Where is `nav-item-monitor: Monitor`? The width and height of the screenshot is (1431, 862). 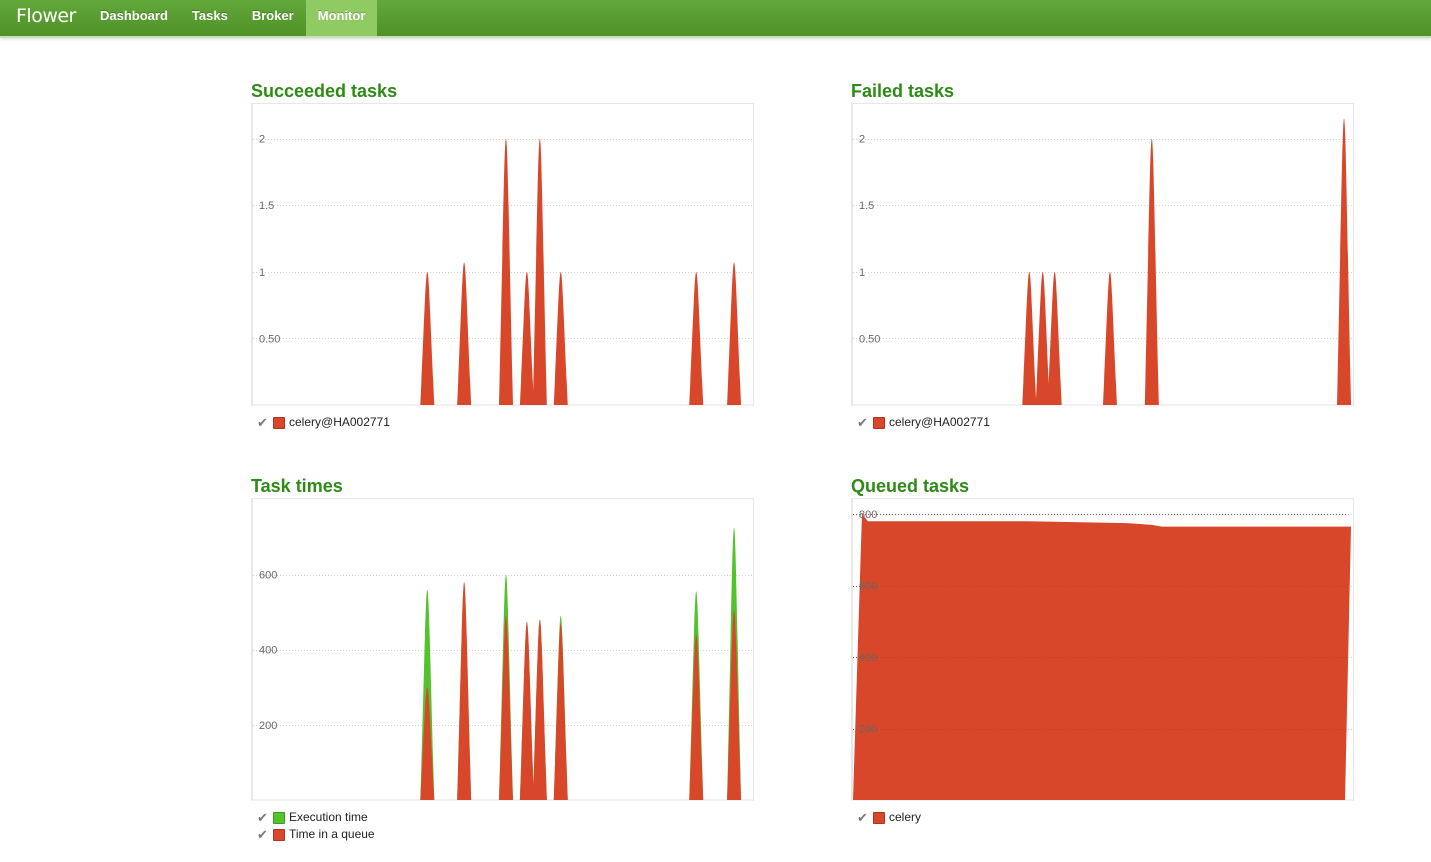
nav-item-monitor: Monitor is located at coordinates (341, 18).